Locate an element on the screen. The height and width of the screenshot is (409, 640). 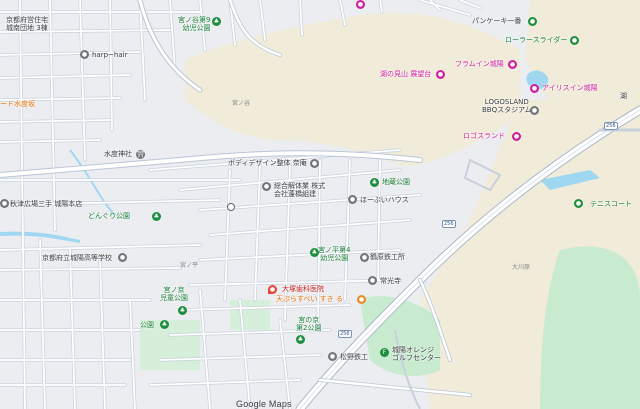
label-chokai-park: 地蔵公園 is located at coordinates (396, 182).